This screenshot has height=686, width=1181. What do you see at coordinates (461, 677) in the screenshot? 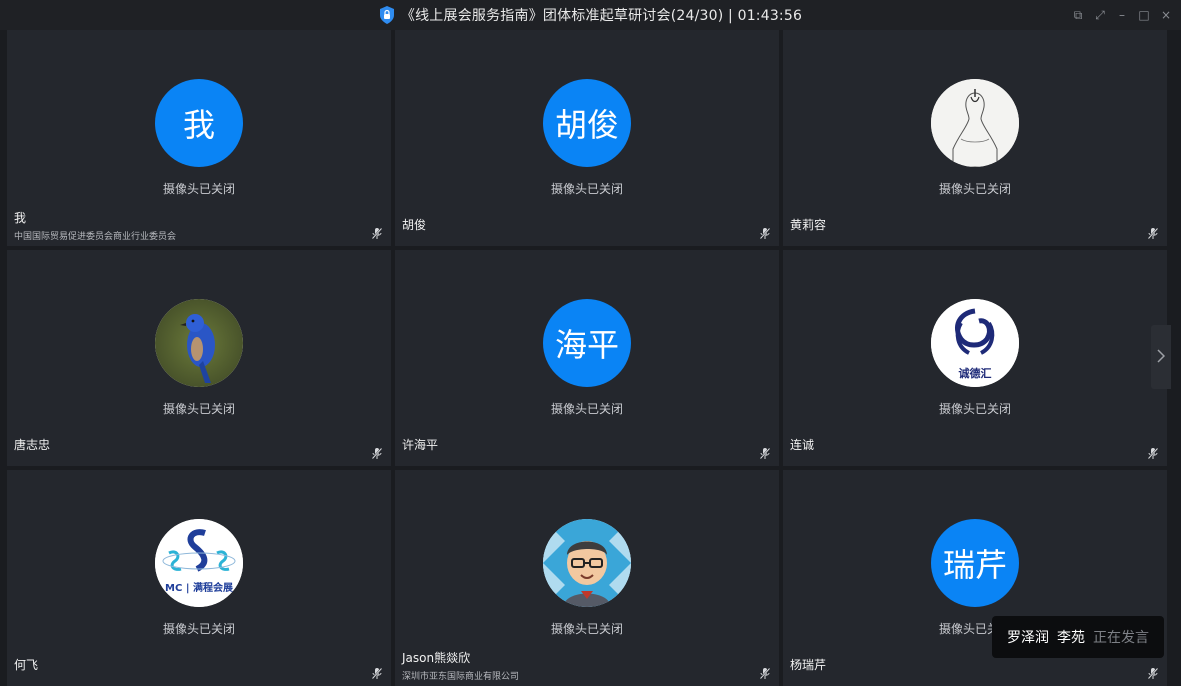
I see `participant-org: 深圳市亚东国际商业有限公司` at bounding box center [461, 677].